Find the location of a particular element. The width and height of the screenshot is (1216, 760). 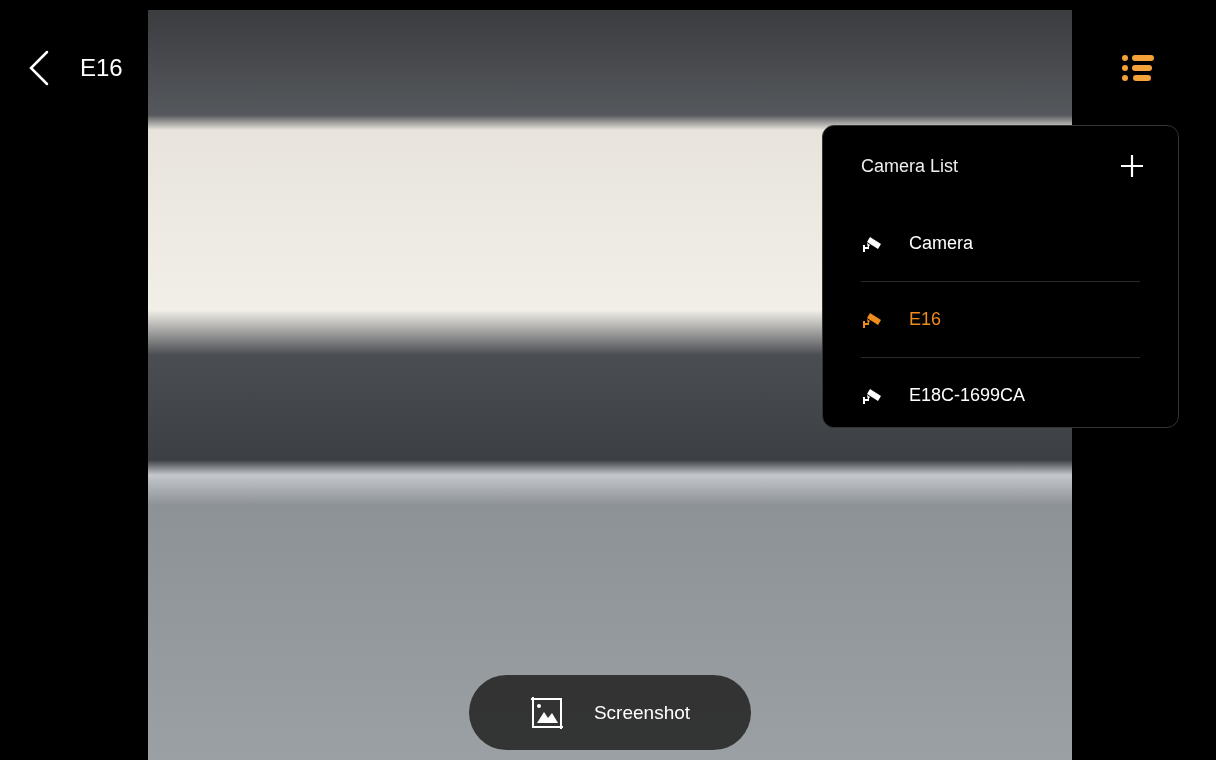

camera-item: E18C-1699CA is located at coordinates (1000, 395).